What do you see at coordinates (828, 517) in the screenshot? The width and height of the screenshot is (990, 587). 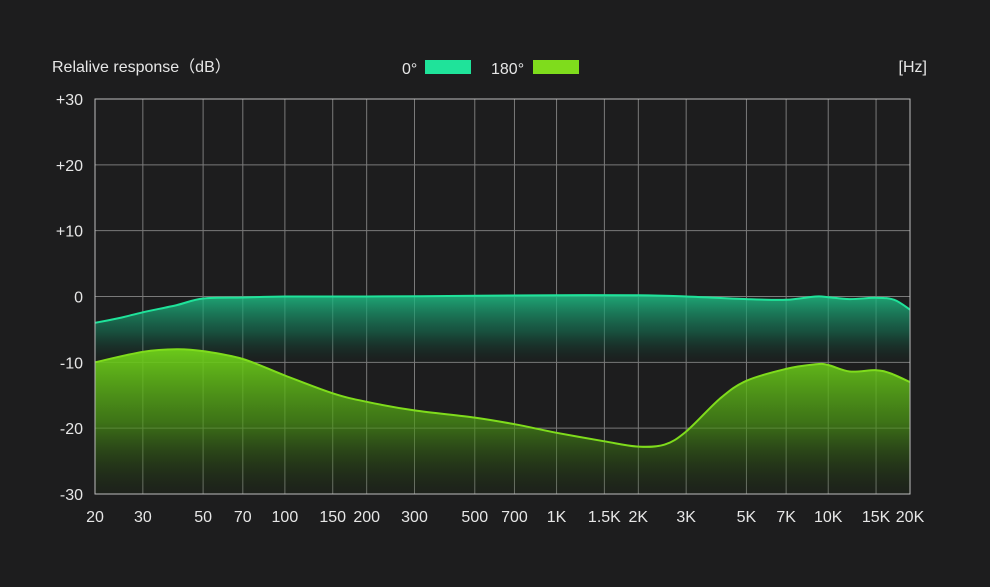 I see `x-tick-label: 10K` at bounding box center [828, 517].